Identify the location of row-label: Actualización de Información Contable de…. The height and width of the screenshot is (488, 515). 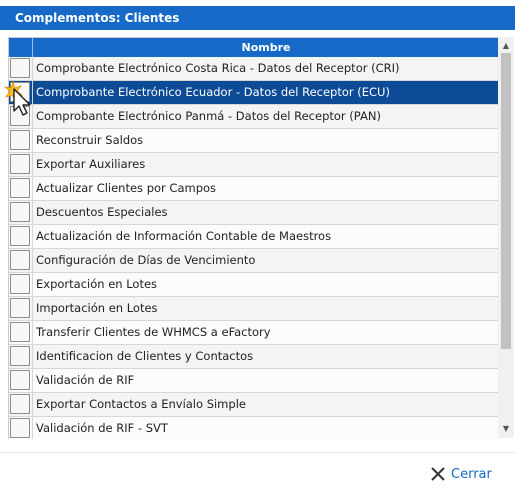
(184, 236).